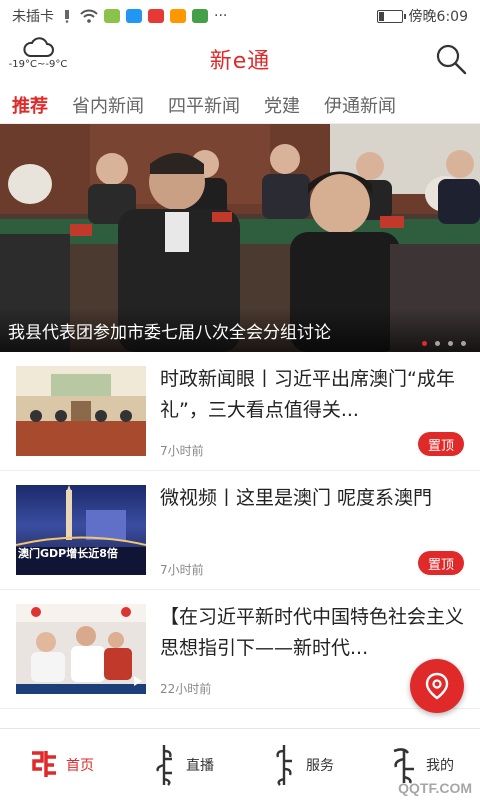 The height and width of the screenshot is (800, 480). I want to click on search-button, so click(451, 59).